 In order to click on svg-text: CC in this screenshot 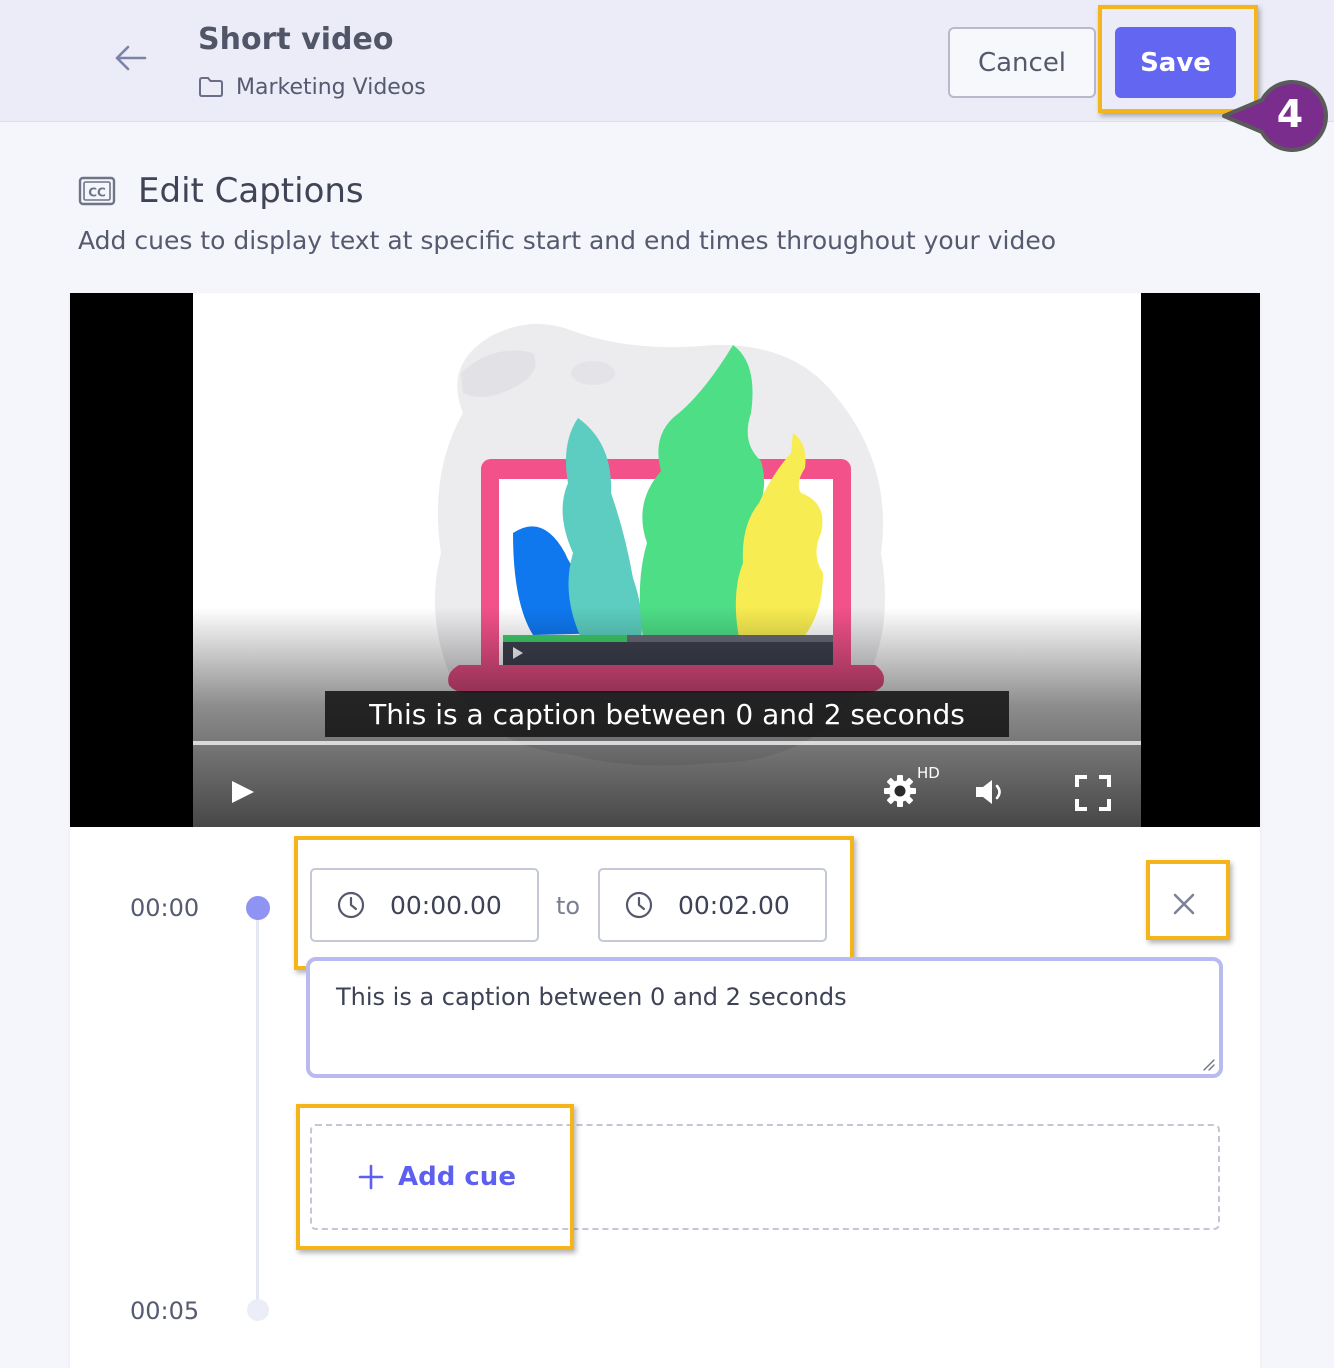, I will do `click(97, 193)`.